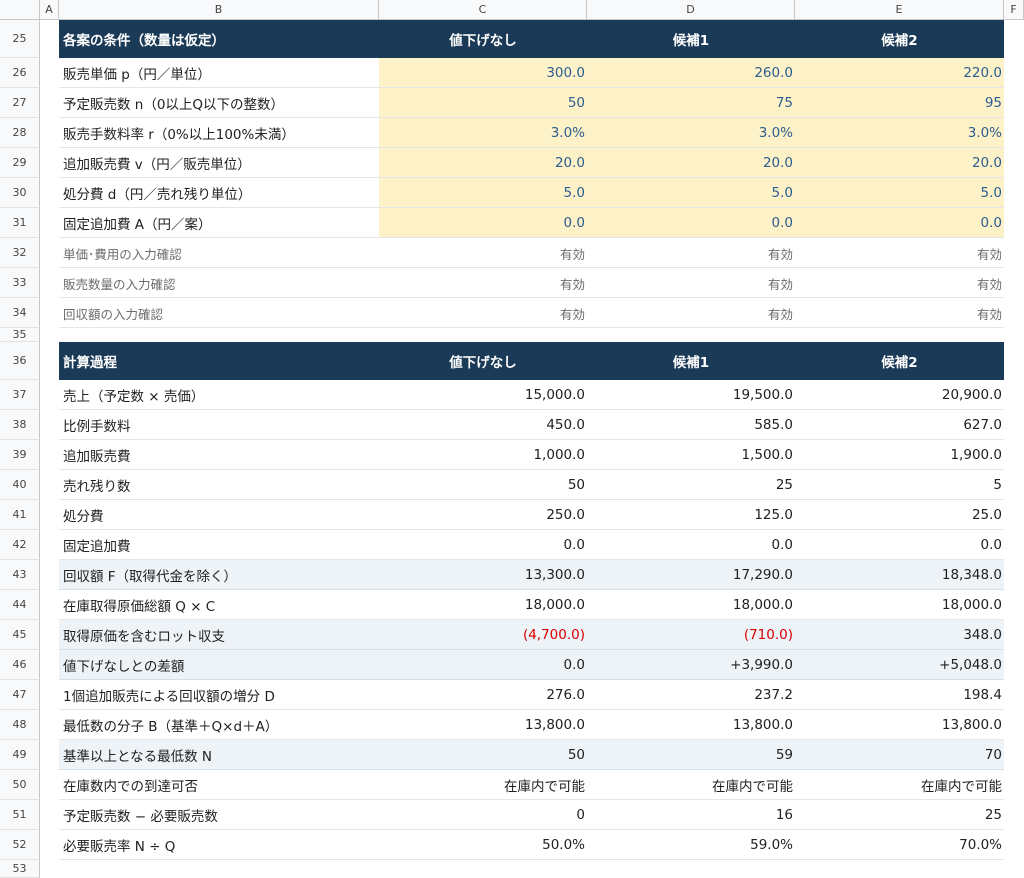 Image resolution: width=1024 pixels, height=878 pixels. What do you see at coordinates (20, 313) in the screenshot?
I see `row-header: 34` at bounding box center [20, 313].